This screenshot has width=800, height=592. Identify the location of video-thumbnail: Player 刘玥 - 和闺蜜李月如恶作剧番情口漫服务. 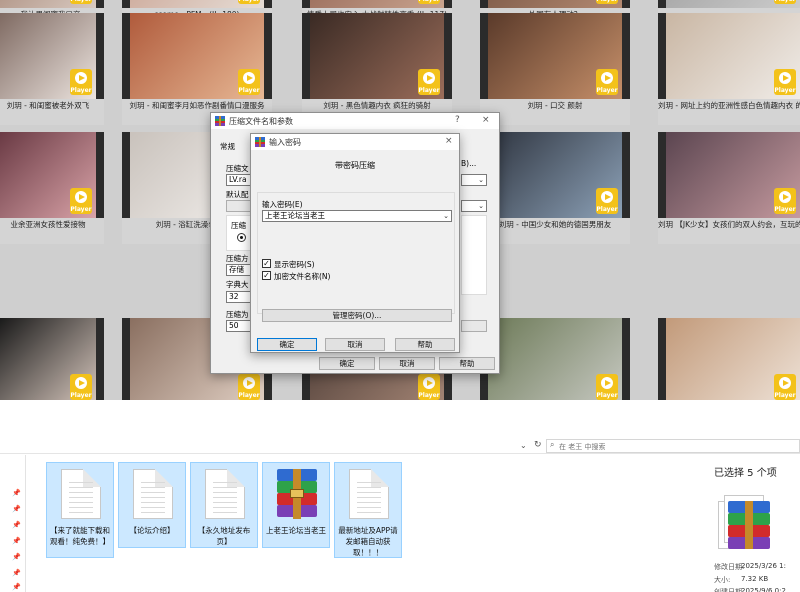
(197, 69).